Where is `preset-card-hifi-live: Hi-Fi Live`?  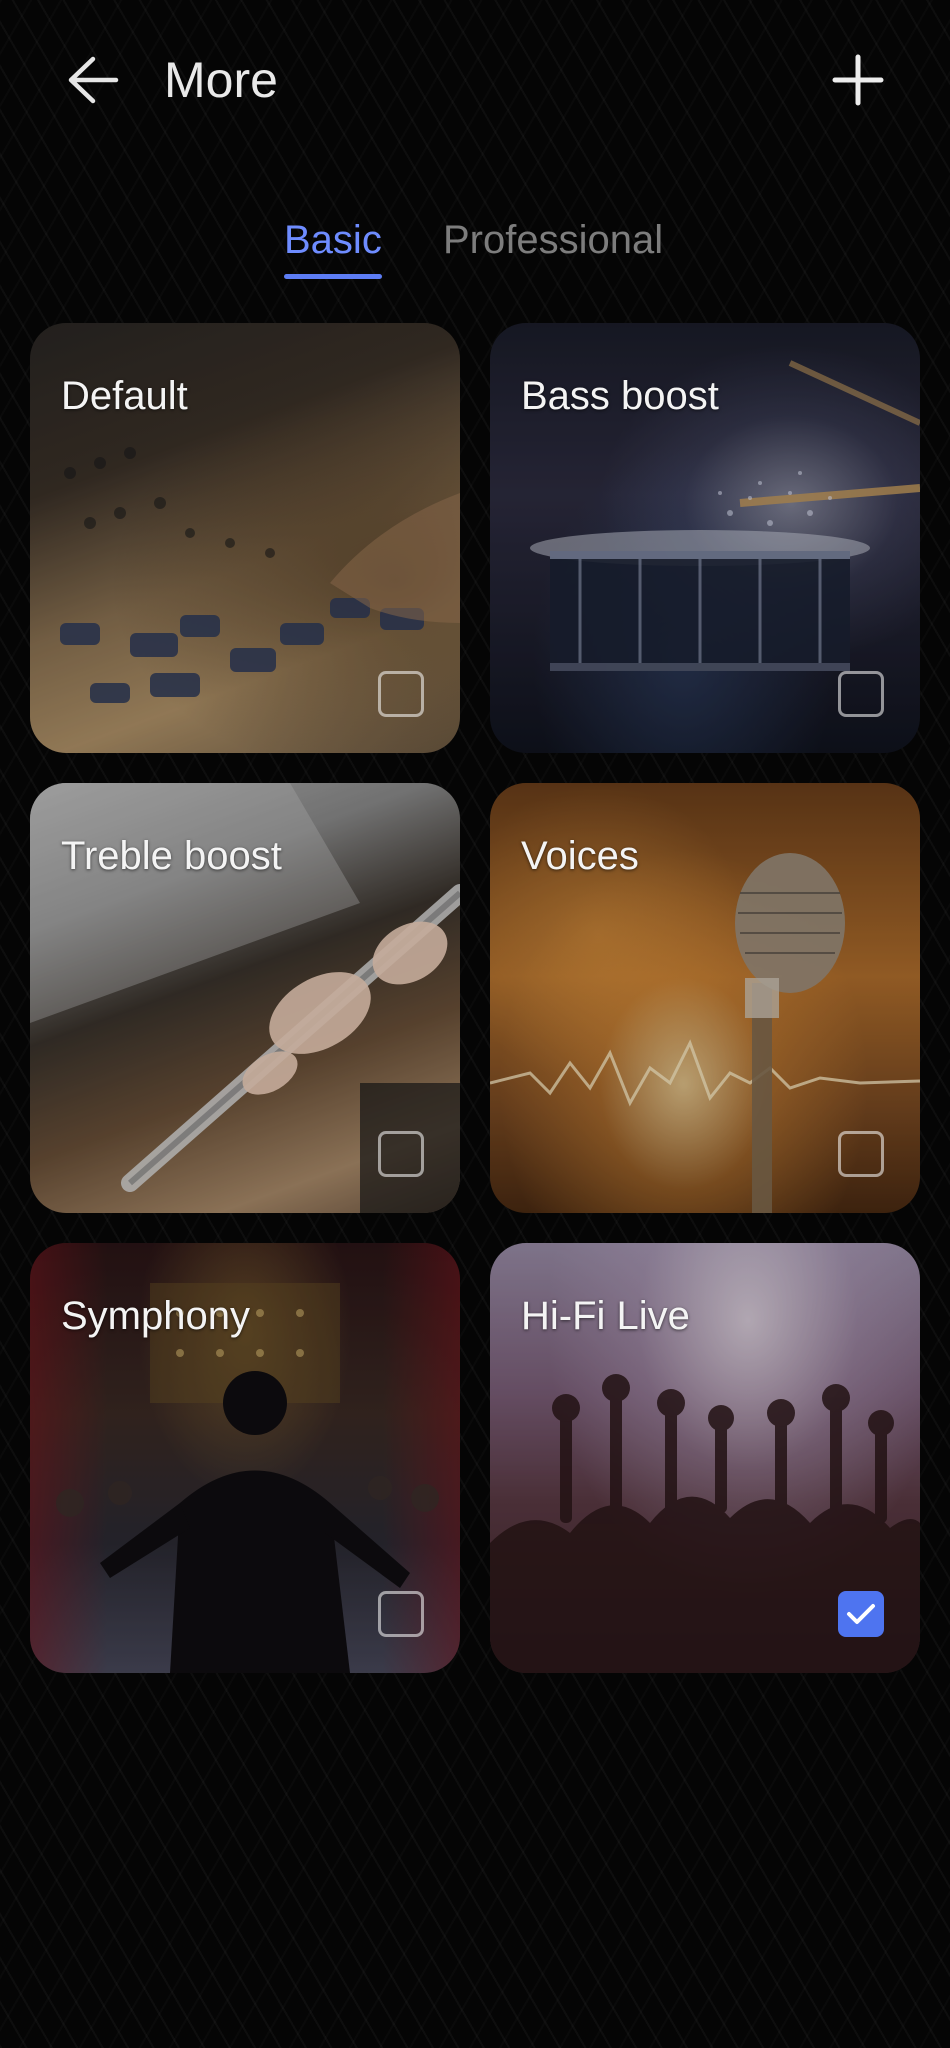
preset-card-hifi-live: Hi-Fi Live is located at coordinates (705, 1458).